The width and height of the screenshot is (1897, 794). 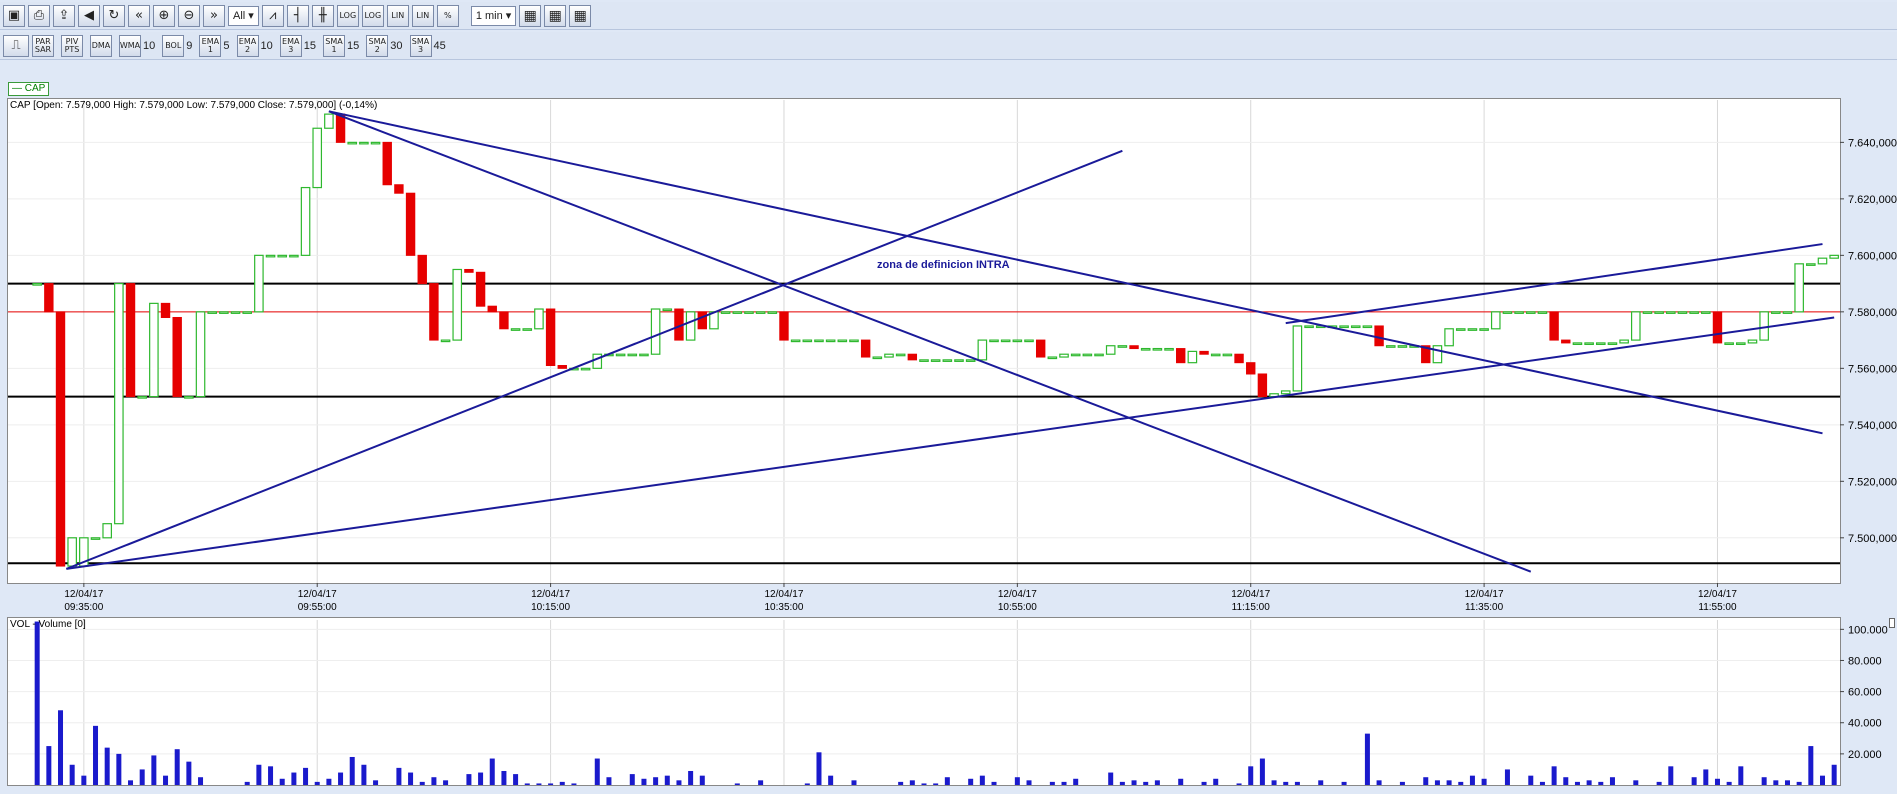 I want to click on xtick-time-5: 11:15:00, so click(x=1251, y=607).